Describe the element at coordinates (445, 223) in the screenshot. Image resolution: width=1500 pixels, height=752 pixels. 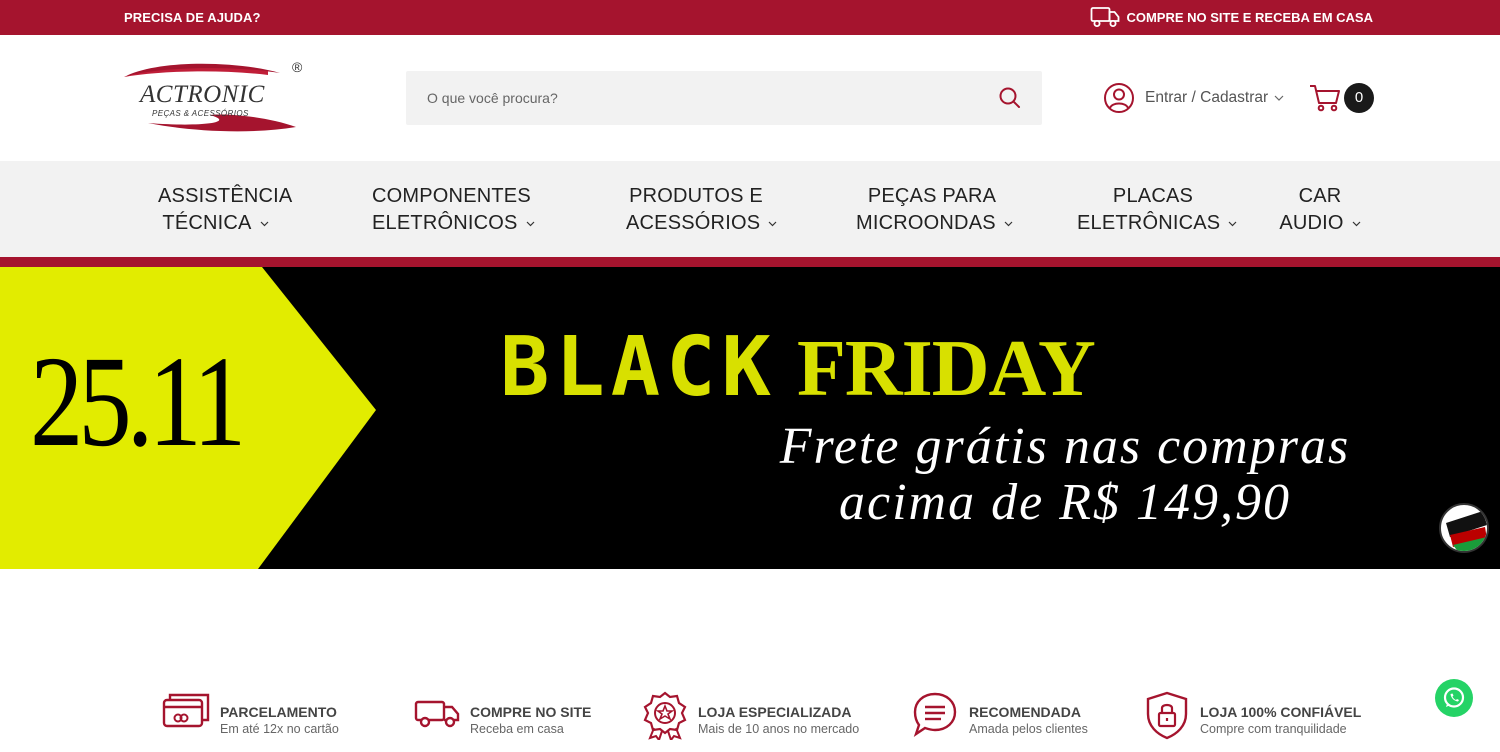
I see `nav-item-label-2: ELETRÔNICOS` at that location.